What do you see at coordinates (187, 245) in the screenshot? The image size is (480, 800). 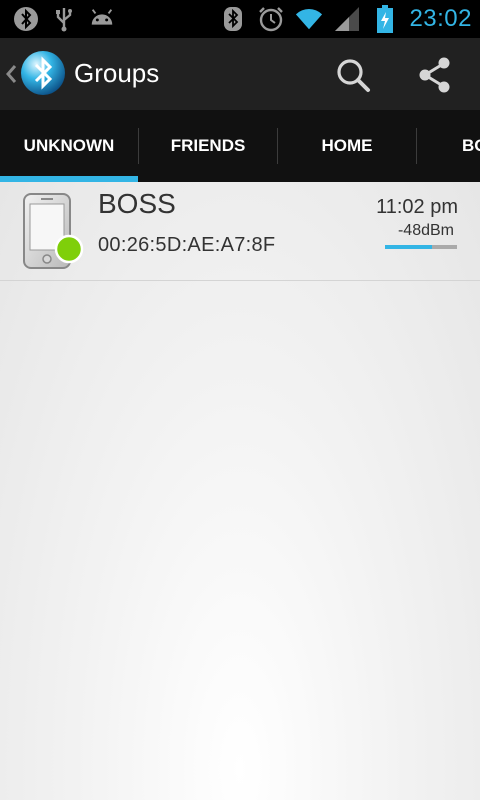 I see `device-mac-address: 00:26:5D:AE:A7:8F` at bounding box center [187, 245].